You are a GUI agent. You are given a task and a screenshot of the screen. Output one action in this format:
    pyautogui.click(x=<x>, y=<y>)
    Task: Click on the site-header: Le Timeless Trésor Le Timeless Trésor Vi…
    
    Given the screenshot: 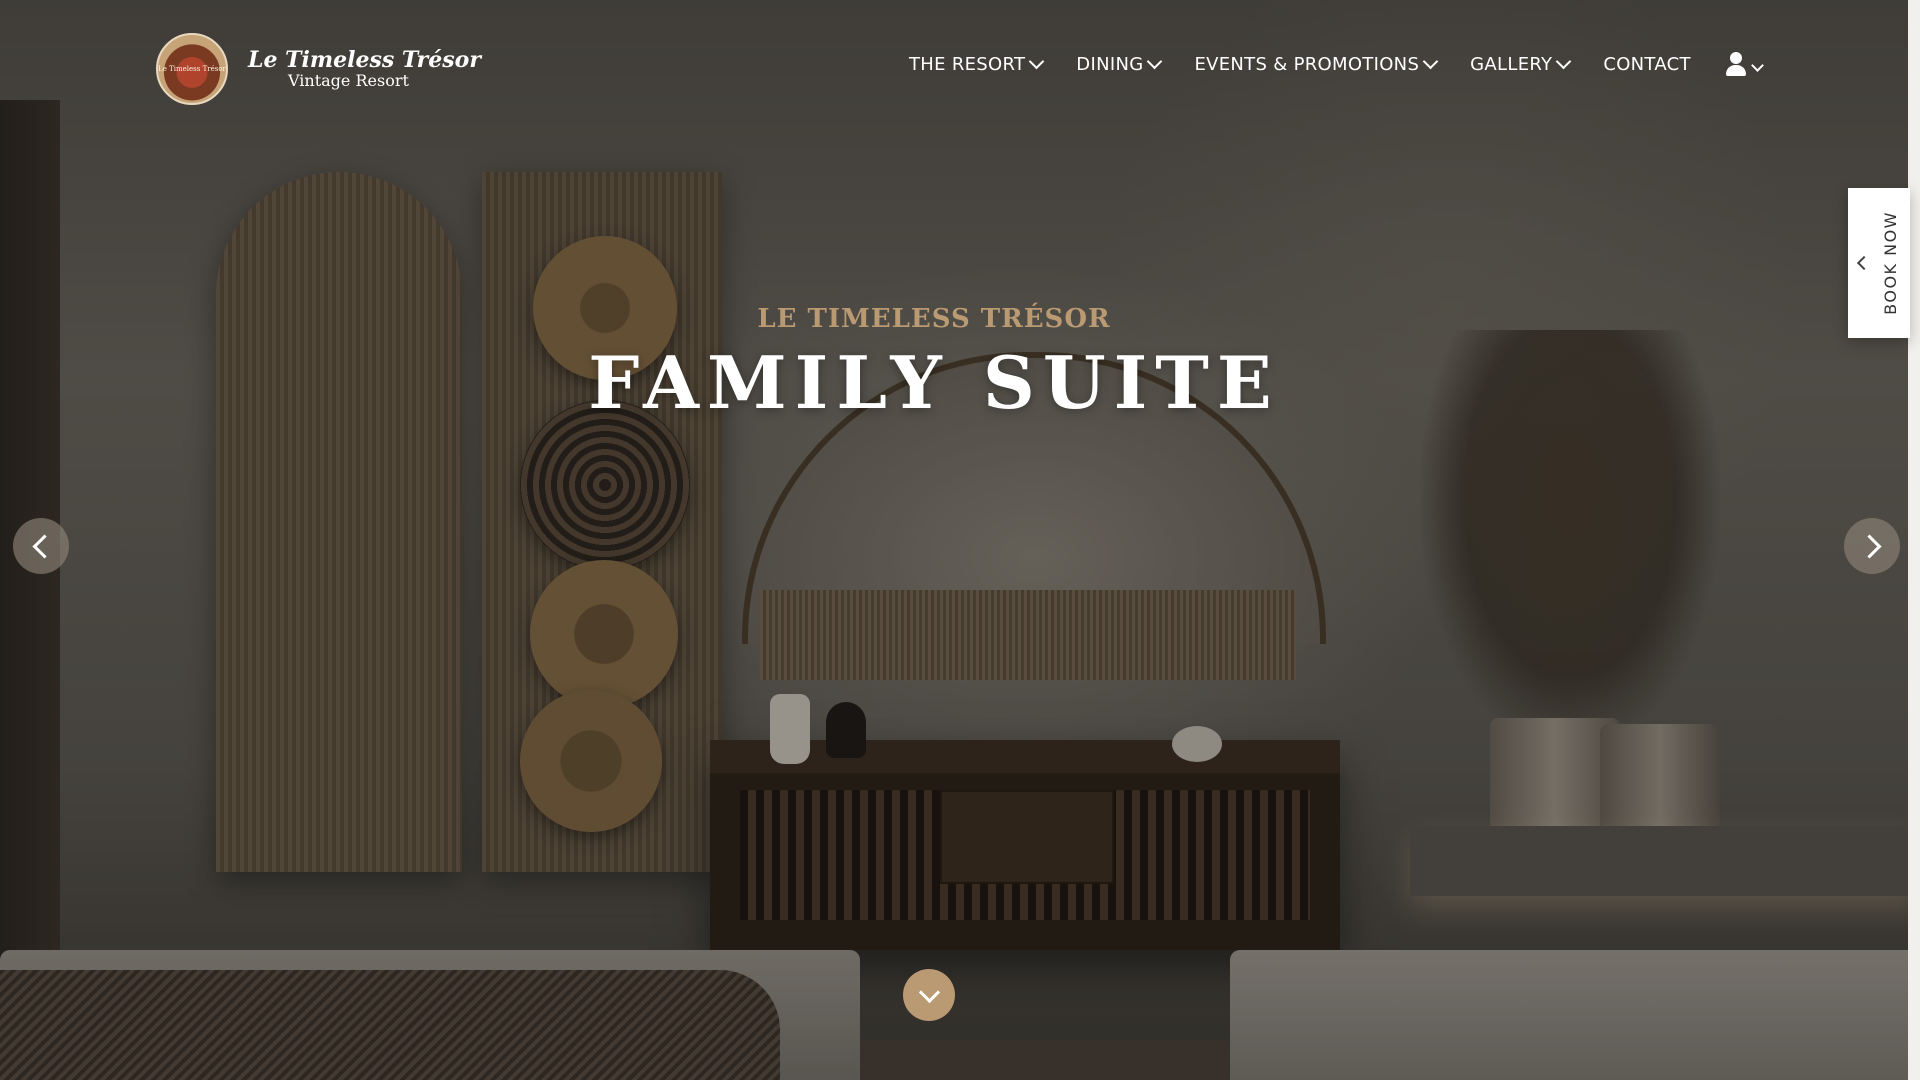 What is the action you would take?
    pyautogui.click(x=960, y=60)
    